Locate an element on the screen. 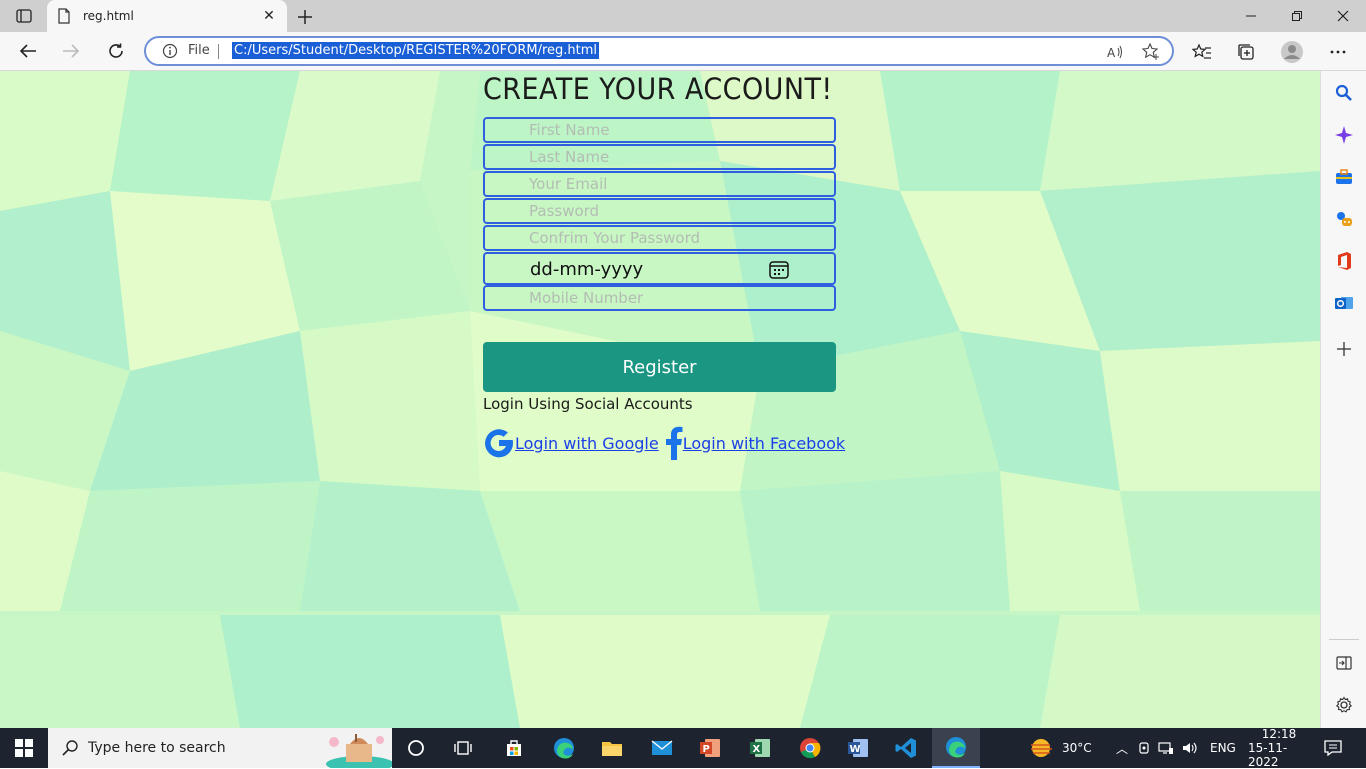 This screenshot has height=769, width=1366. register-button: Register is located at coordinates (659, 367).